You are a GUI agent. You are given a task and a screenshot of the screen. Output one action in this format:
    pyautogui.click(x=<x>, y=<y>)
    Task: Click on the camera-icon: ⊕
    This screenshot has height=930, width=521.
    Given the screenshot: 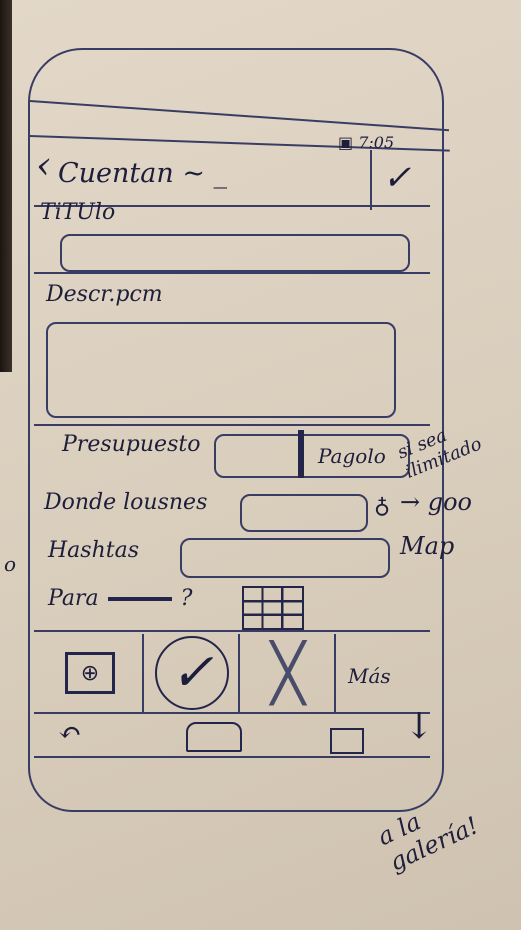 What is the action you would take?
    pyautogui.click(x=90, y=673)
    